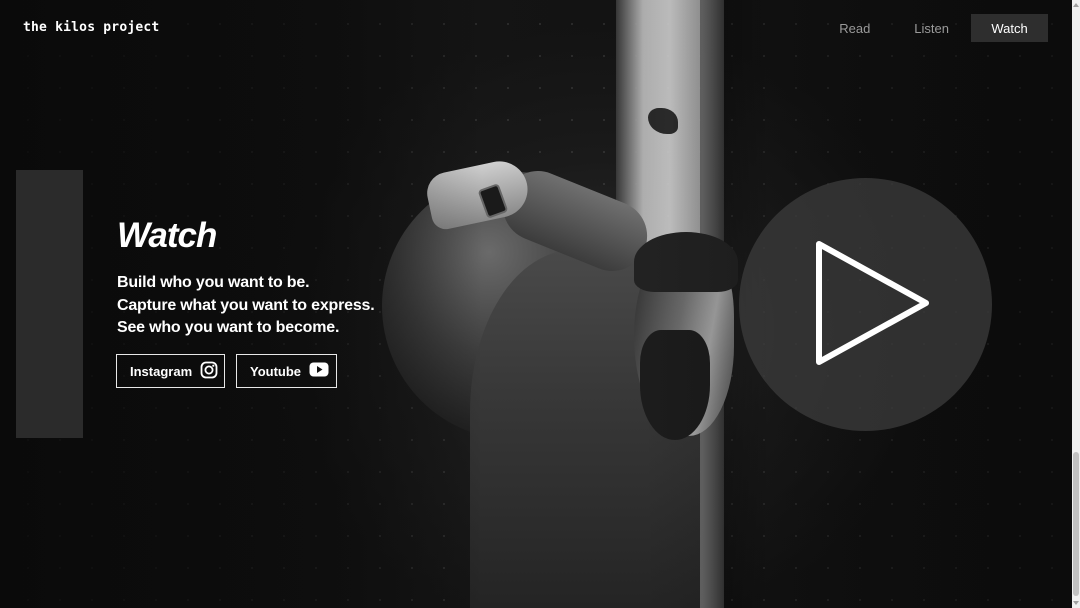  I want to click on accent-bar, so click(49, 304).